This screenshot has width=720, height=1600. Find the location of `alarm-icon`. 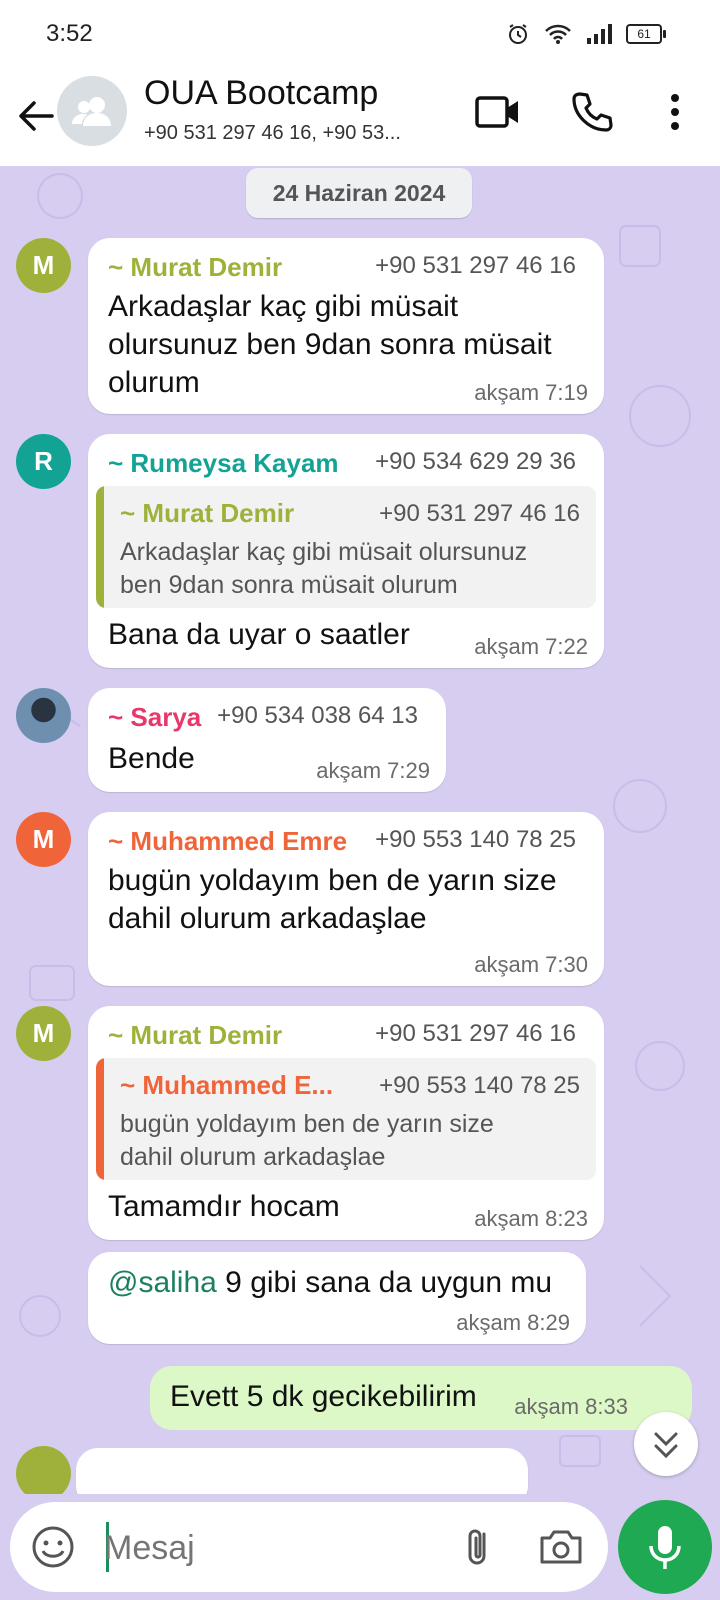

alarm-icon is located at coordinates (518, 34).